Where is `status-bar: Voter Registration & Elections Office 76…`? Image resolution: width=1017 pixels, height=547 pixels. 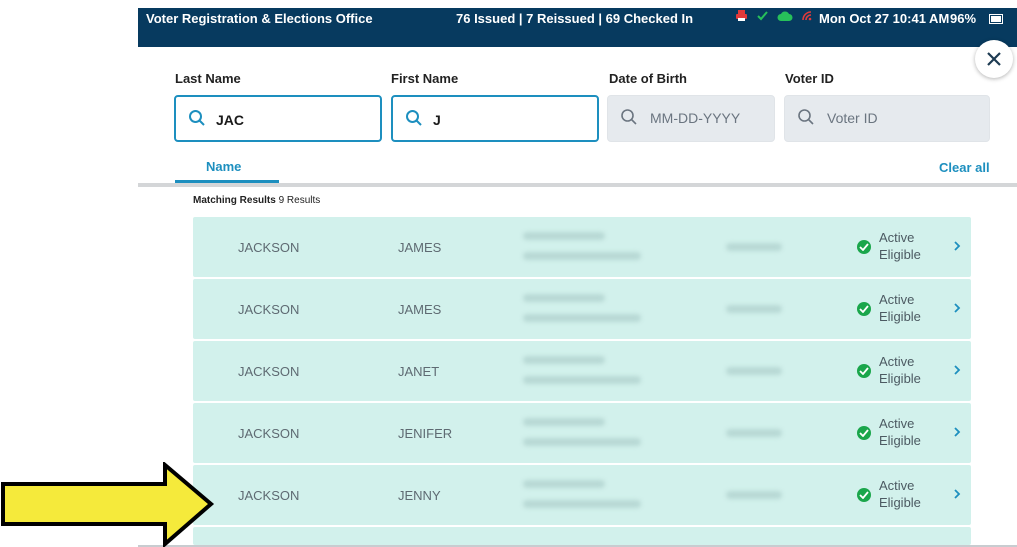 status-bar: Voter Registration & Elections Office 76… is located at coordinates (577, 27).